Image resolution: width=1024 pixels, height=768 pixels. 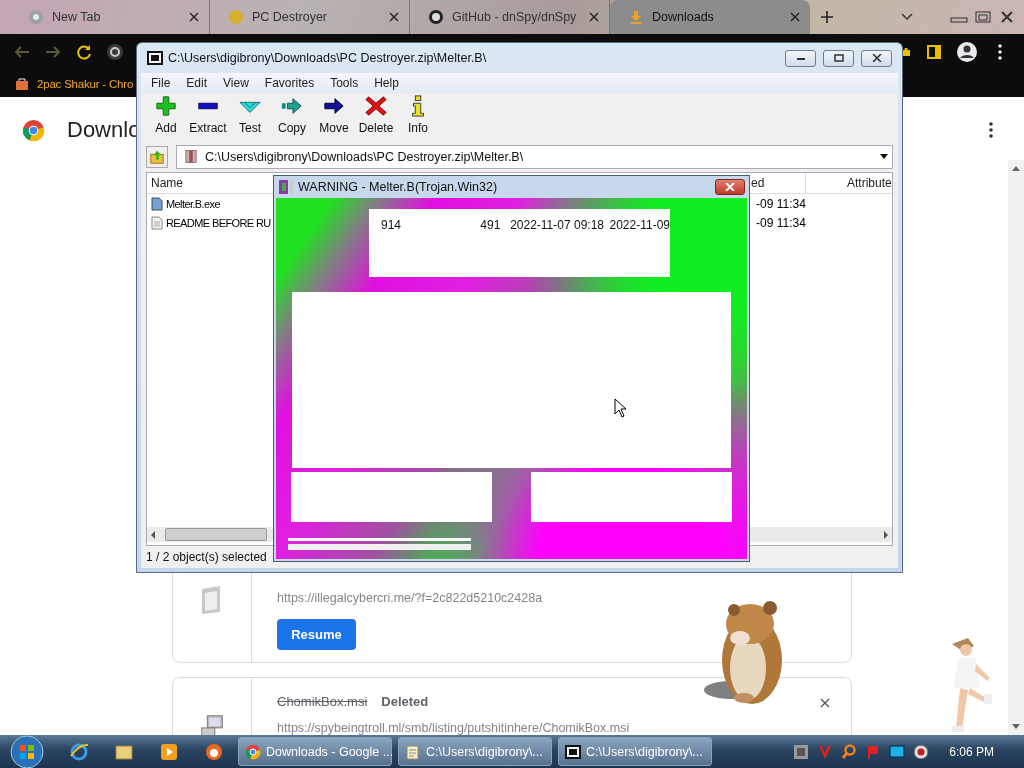 What do you see at coordinates (22, 83) in the screenshot?
I see `bag-icon` at bounding box center [22, 83].